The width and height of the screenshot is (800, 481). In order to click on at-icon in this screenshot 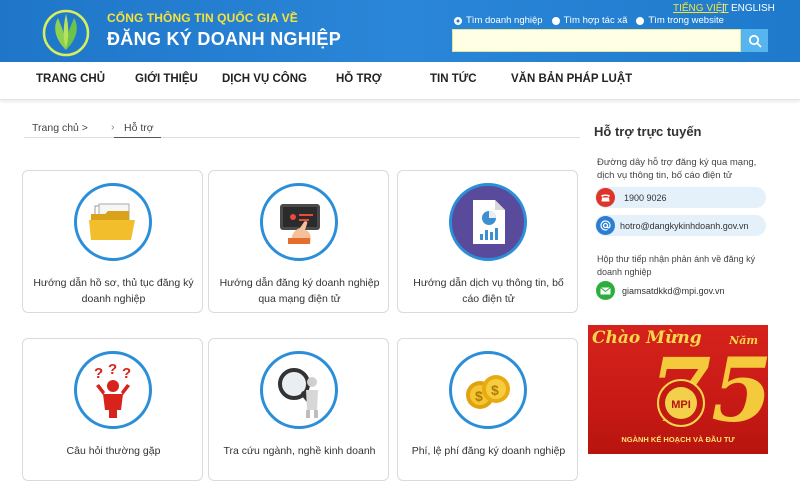, I will do `click(605, 225)`.